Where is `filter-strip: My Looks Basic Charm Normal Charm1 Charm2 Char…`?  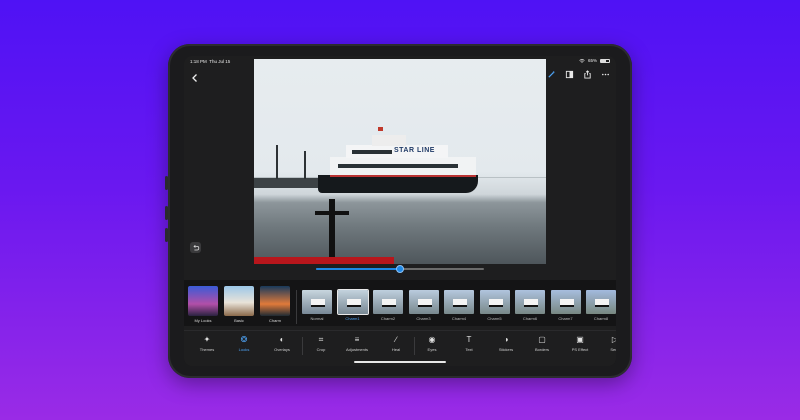
filter-strip: My Looks Basic Charm Normal Charm1 Charm2 Char… is located at coordinates (400, 303).